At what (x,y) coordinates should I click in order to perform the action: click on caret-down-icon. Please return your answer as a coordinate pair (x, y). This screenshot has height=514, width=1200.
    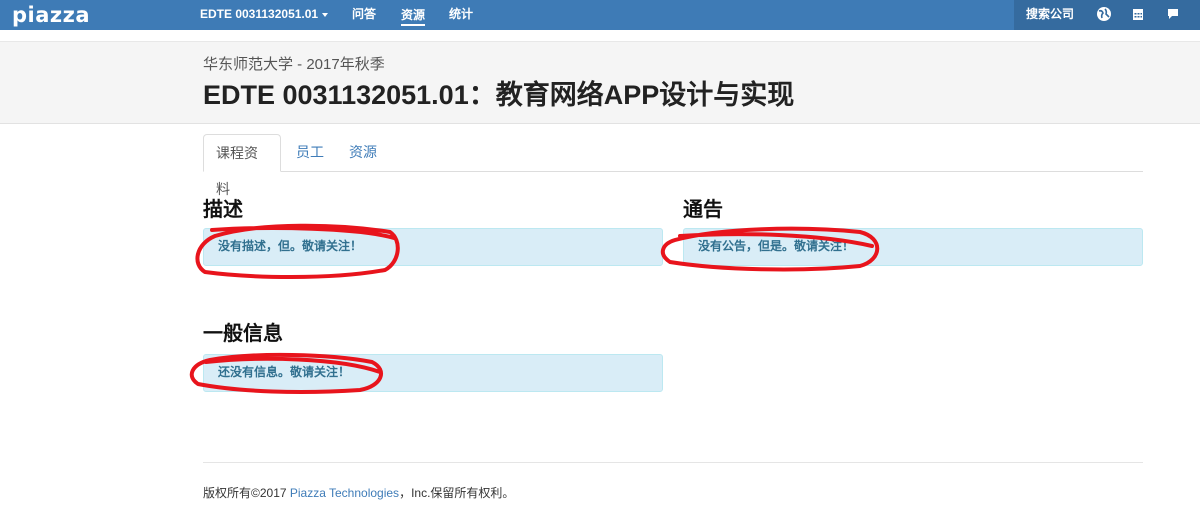
    Looking at the image, I should click on (325, 14).